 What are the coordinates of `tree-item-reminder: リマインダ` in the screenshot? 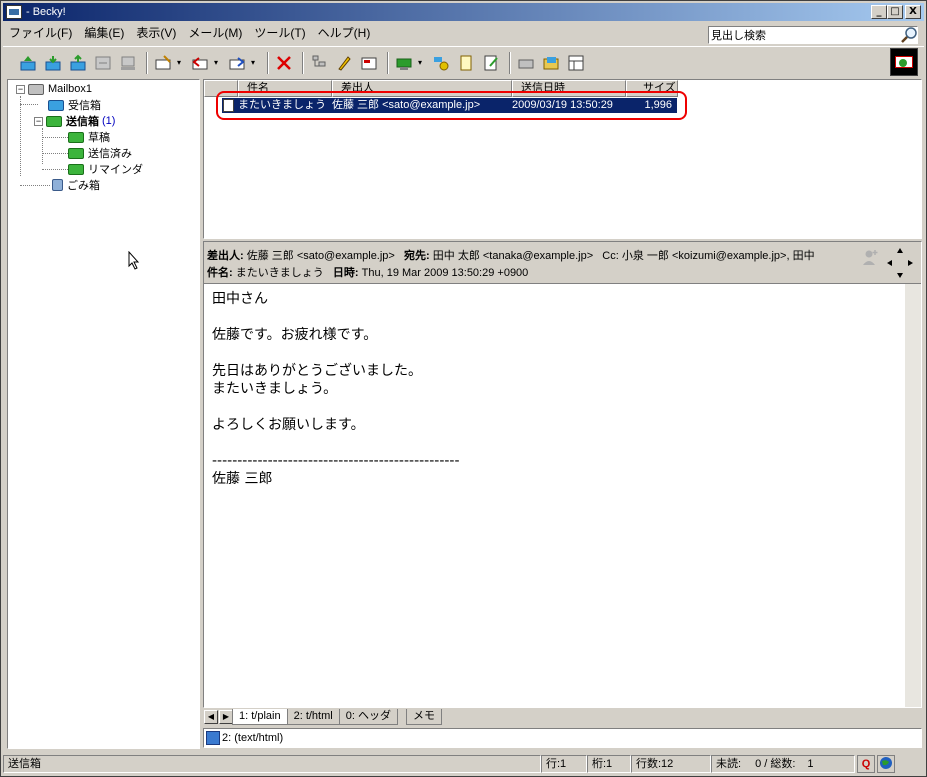 It's located at (105, 169).